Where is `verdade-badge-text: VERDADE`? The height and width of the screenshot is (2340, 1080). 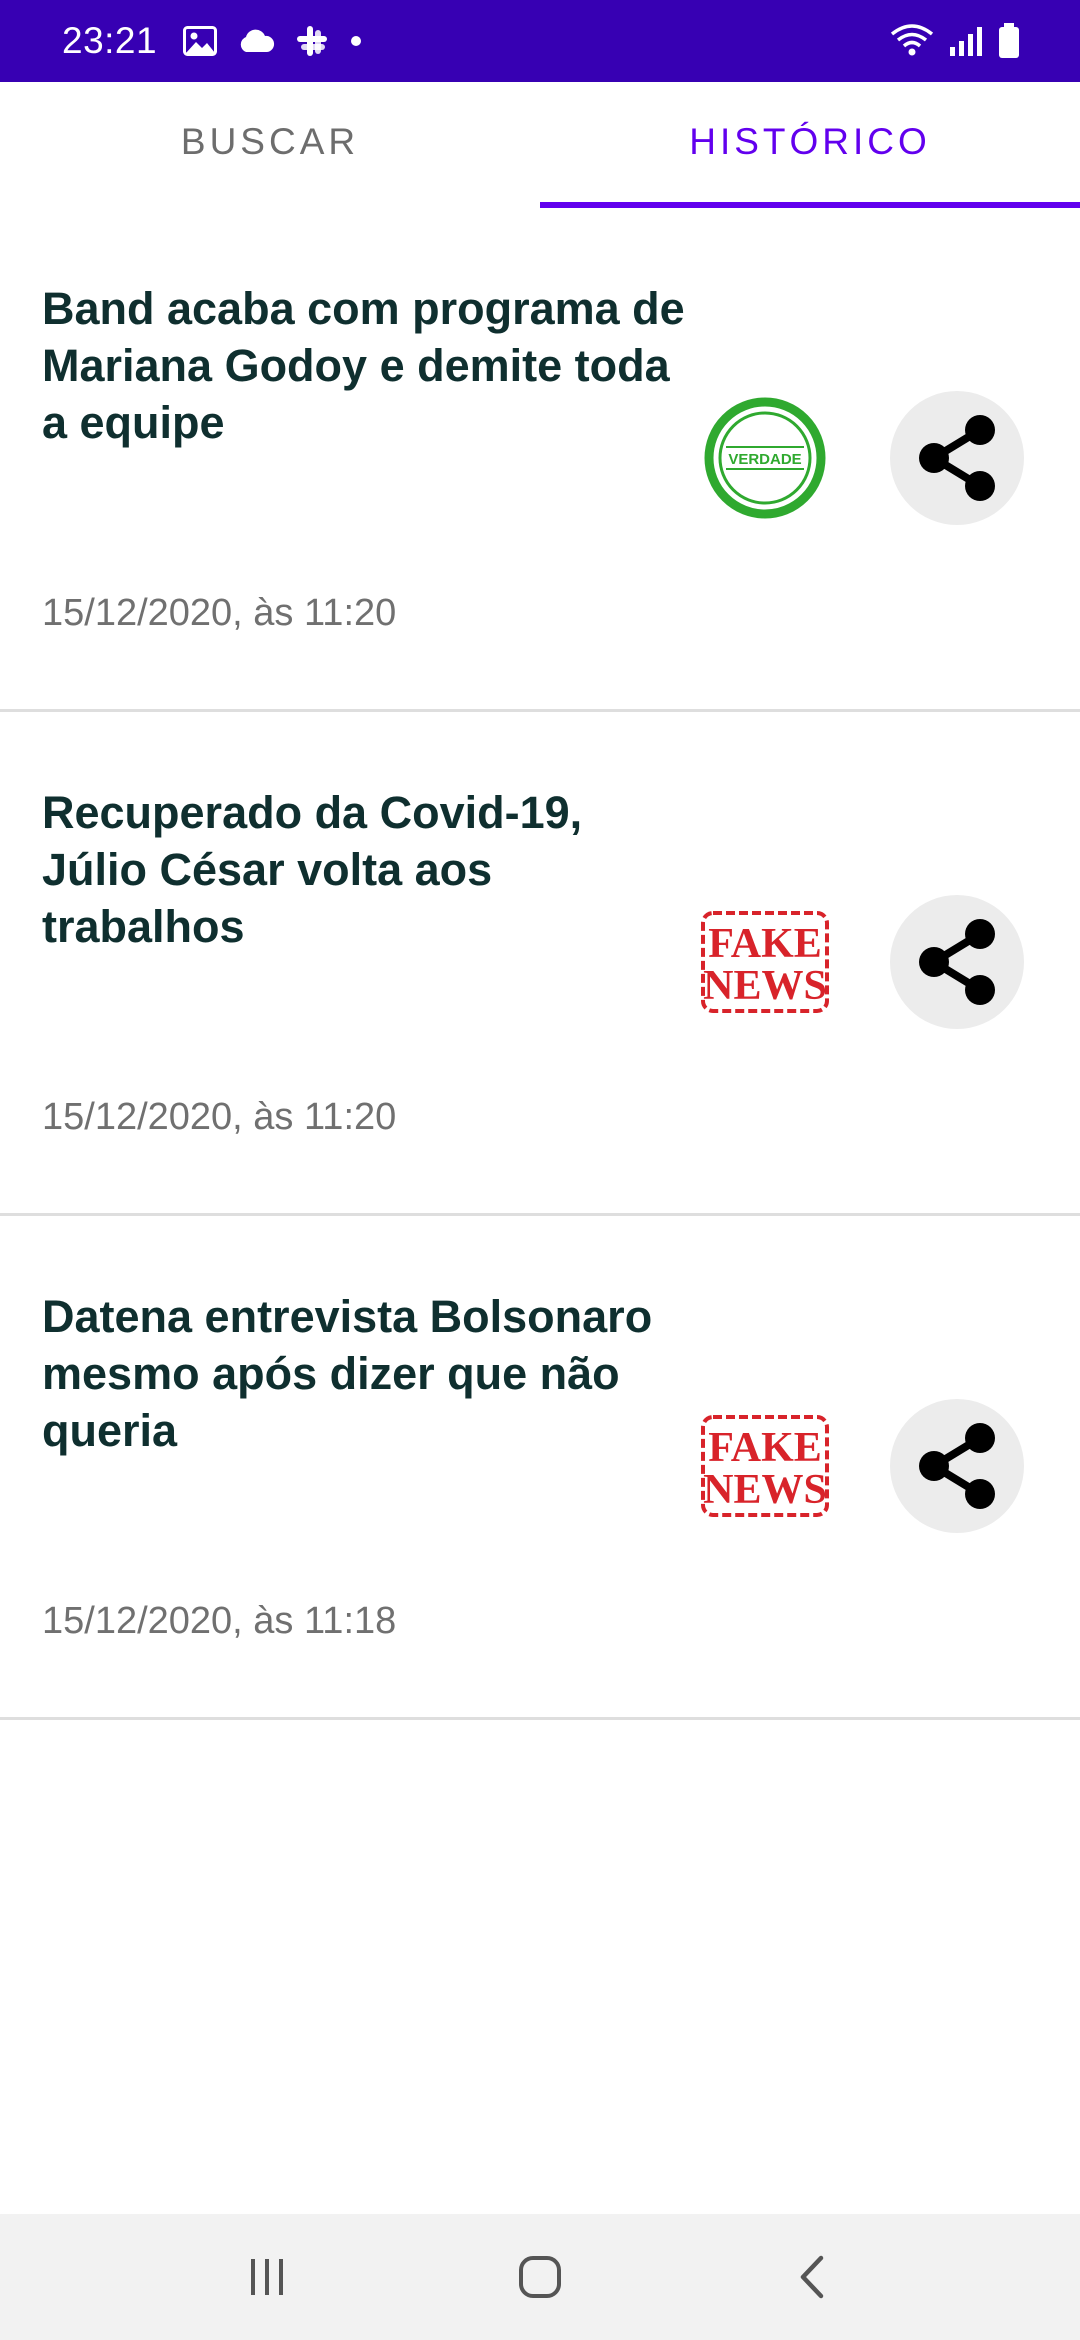
verdade-badge-text: VERDADE is located at coordinates (764, 459).